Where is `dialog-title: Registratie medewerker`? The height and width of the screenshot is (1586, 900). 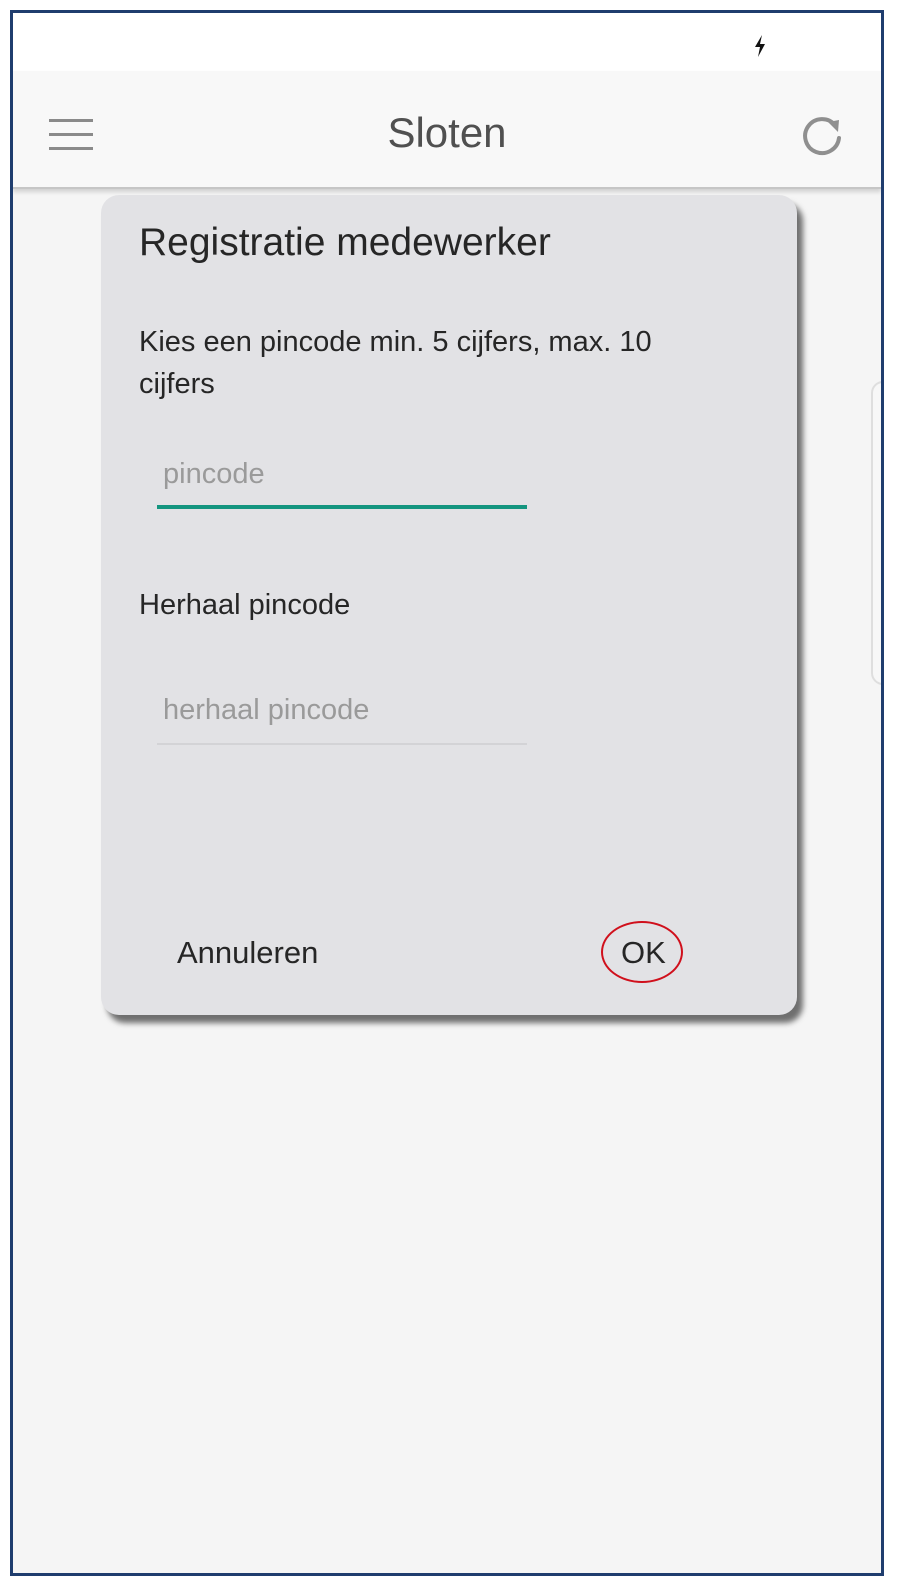
dialog-title: Registratie medewerker is located at coordinates (345, 242).